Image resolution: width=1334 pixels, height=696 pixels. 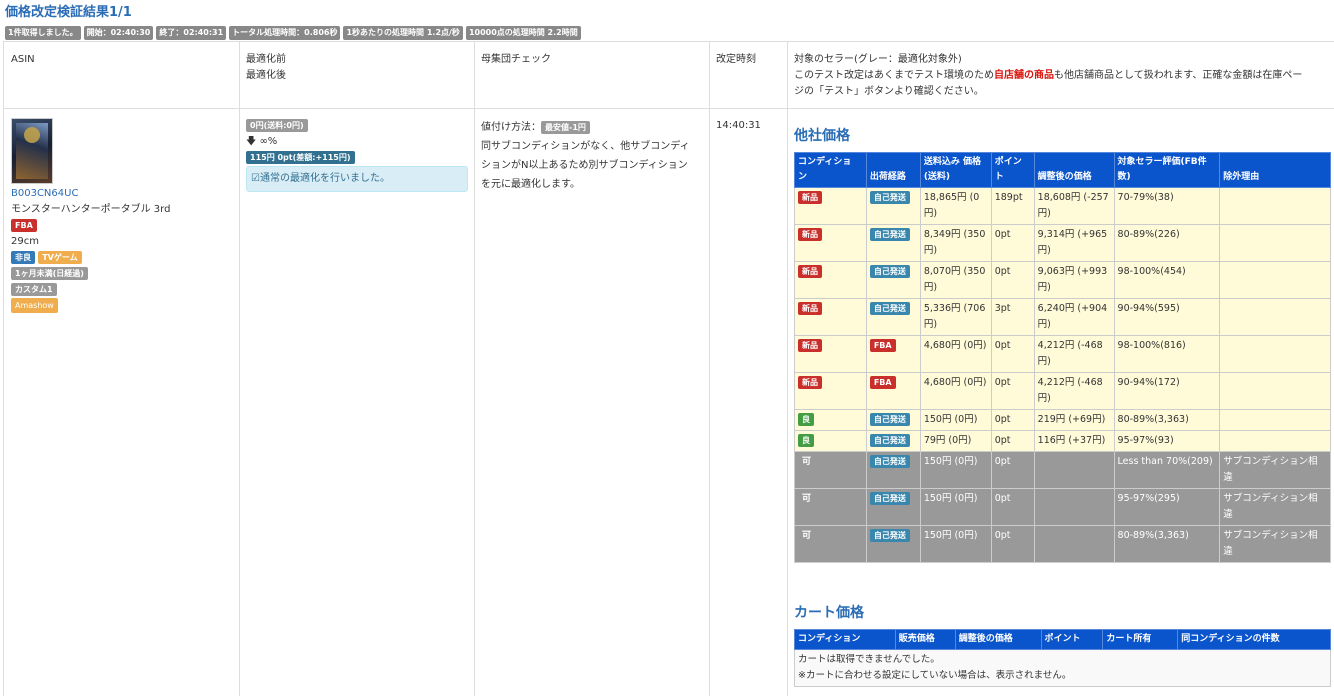 I want to click on cart-col-count: 同コンディションの件数, so click(x=1254, y=639).